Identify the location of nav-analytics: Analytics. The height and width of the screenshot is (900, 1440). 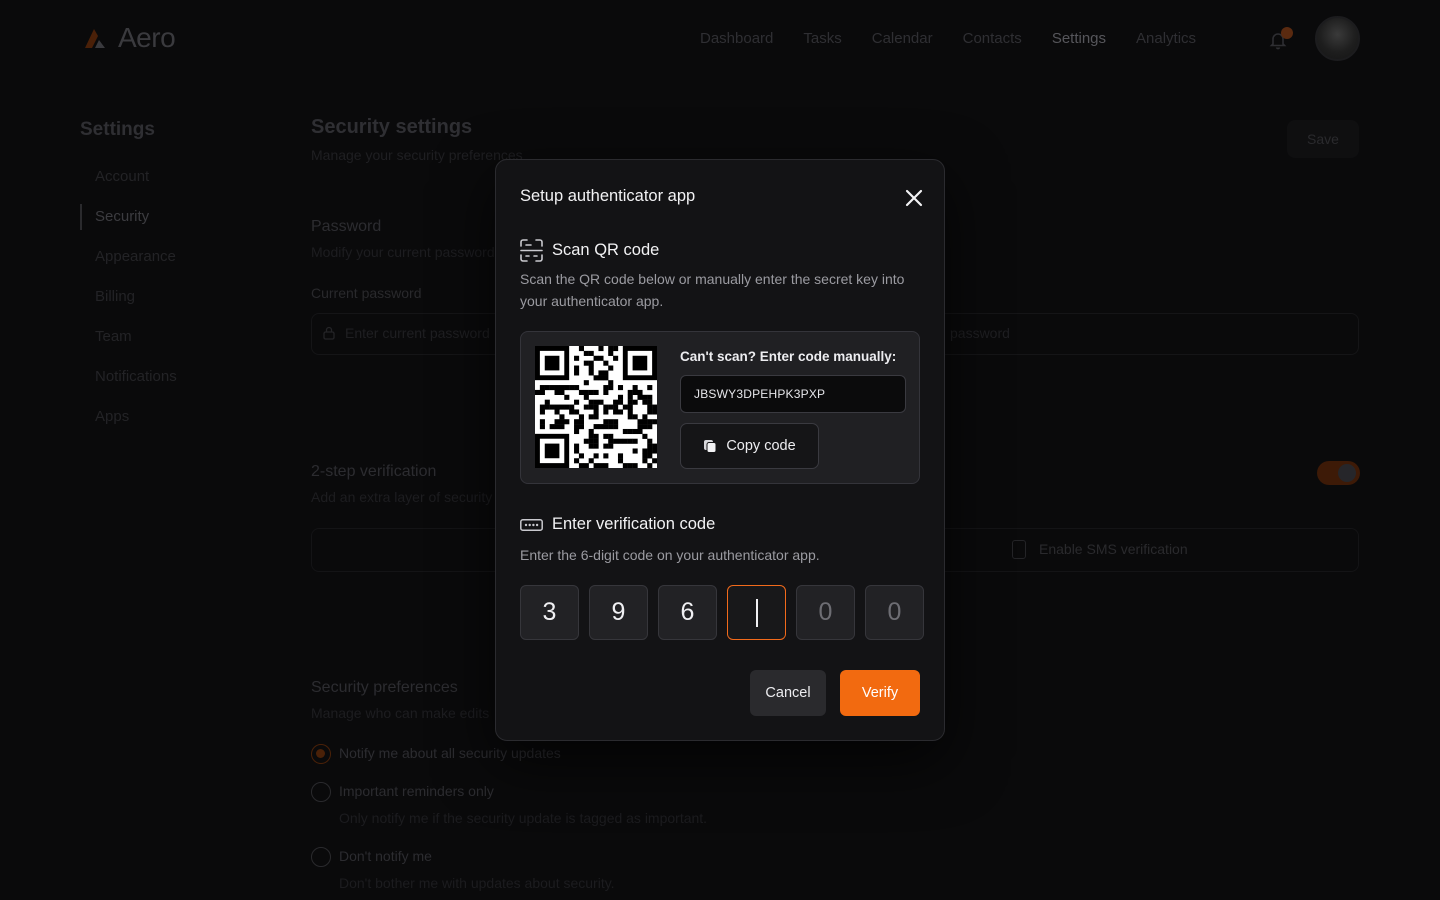
(1166, 38).